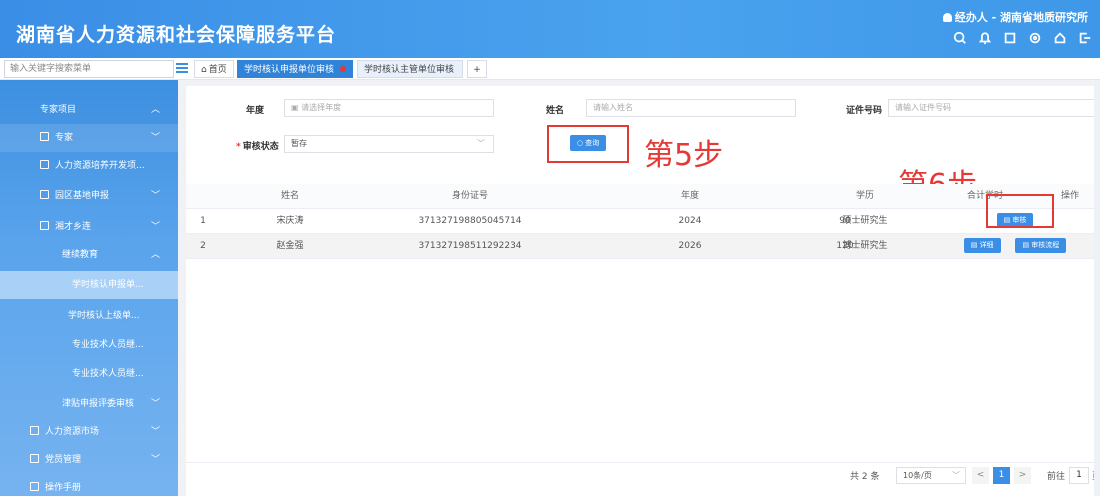 This screenshot has width=1100, height=496. Describe the element at coordinates (592, 143) in the screenshot. I see `query-button-label: 查询` at that location.